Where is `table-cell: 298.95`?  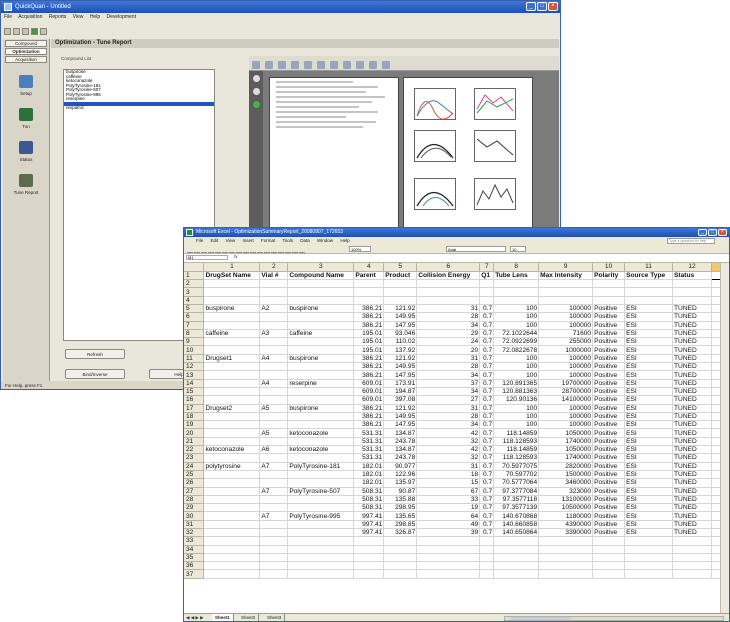 table-cell: 298.95 is located at coordinates (400, 508).